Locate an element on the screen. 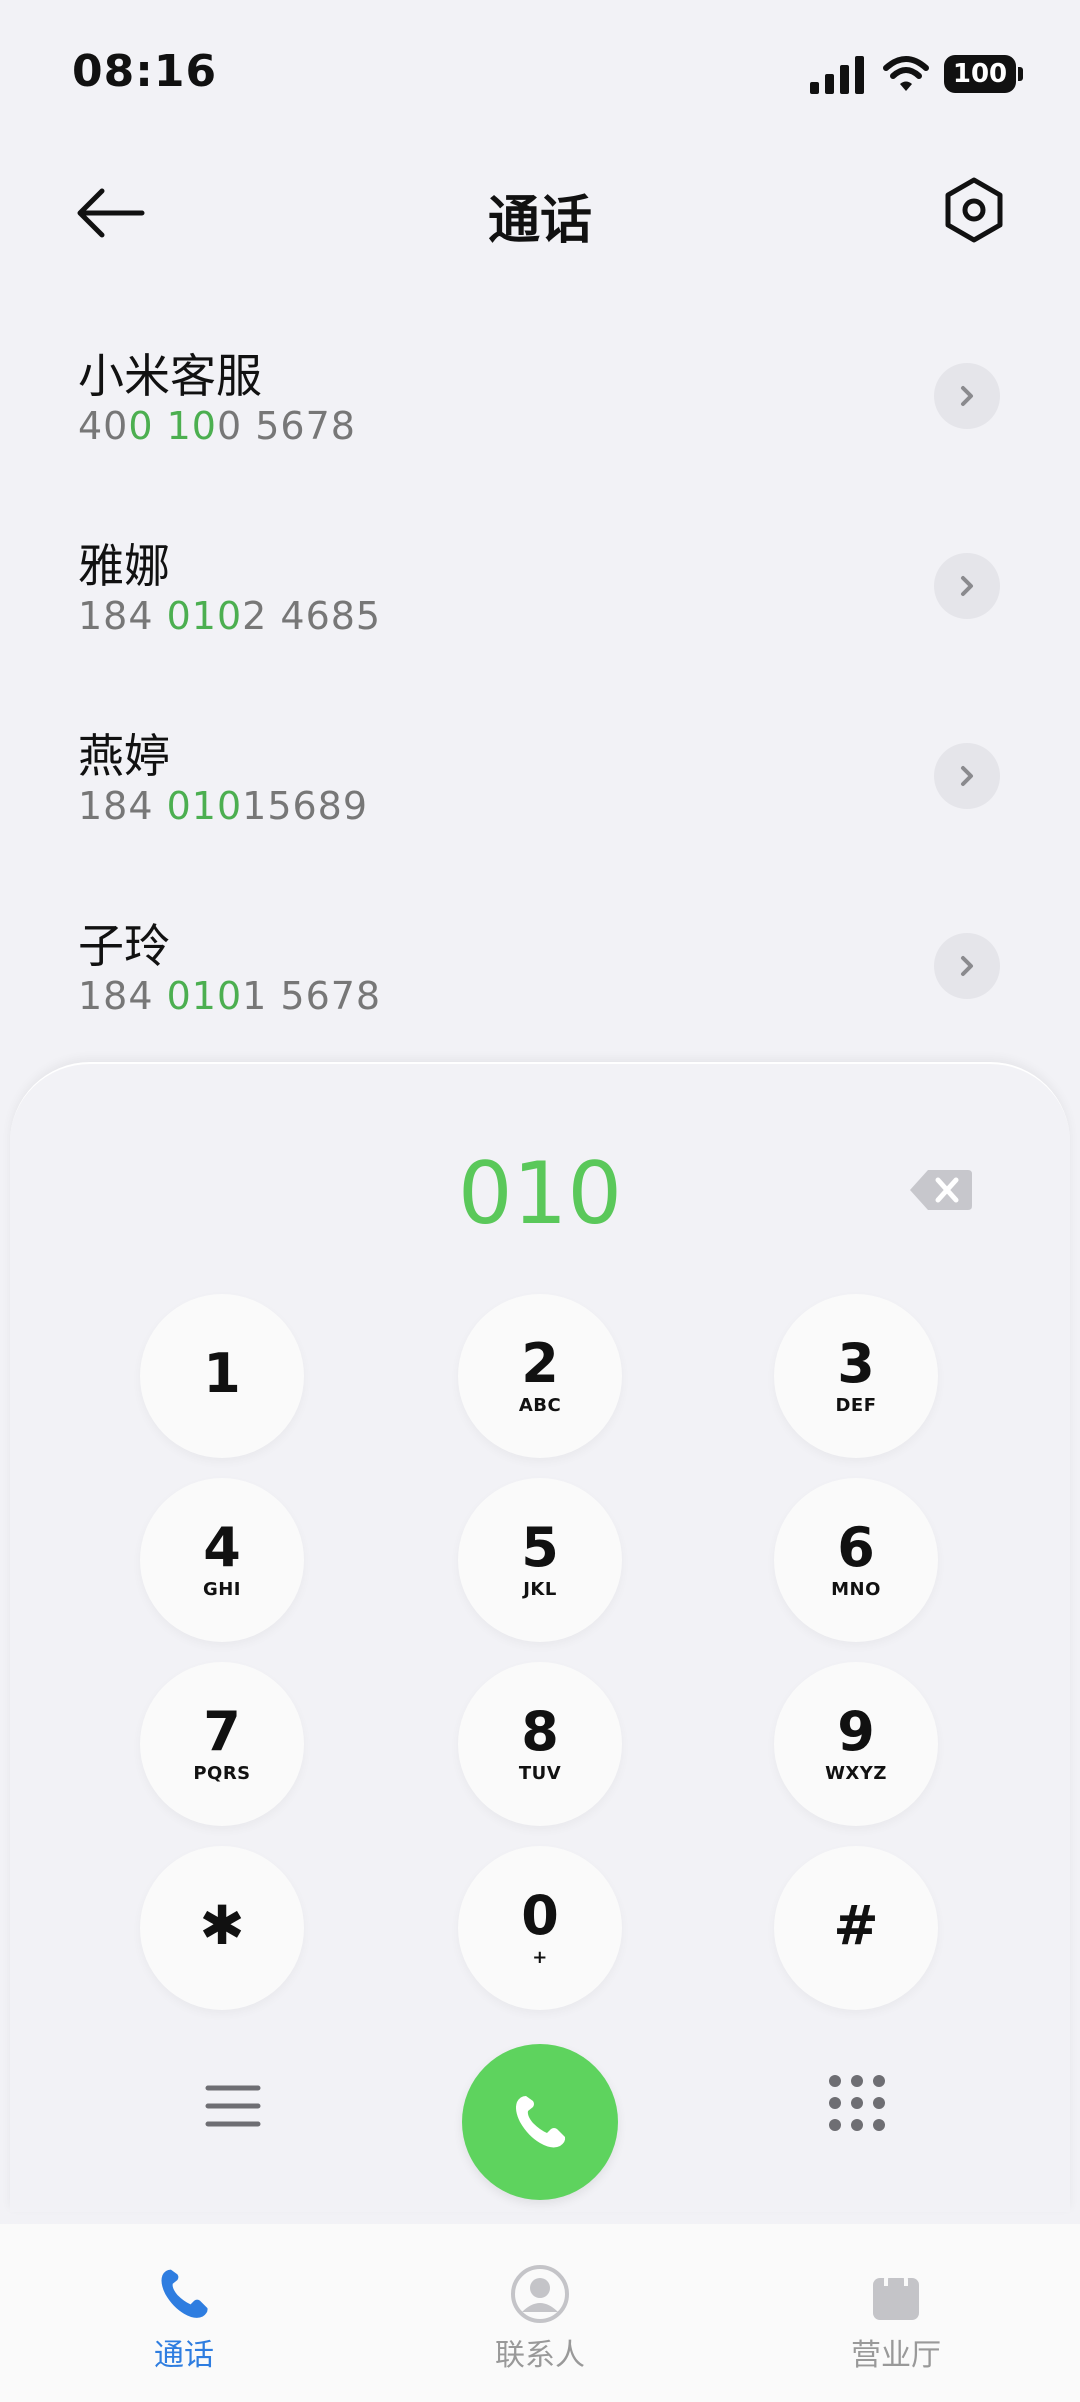 The height and width of the screenshot is (2402, 1080). signal-icon is located at coordinates (837, 75).